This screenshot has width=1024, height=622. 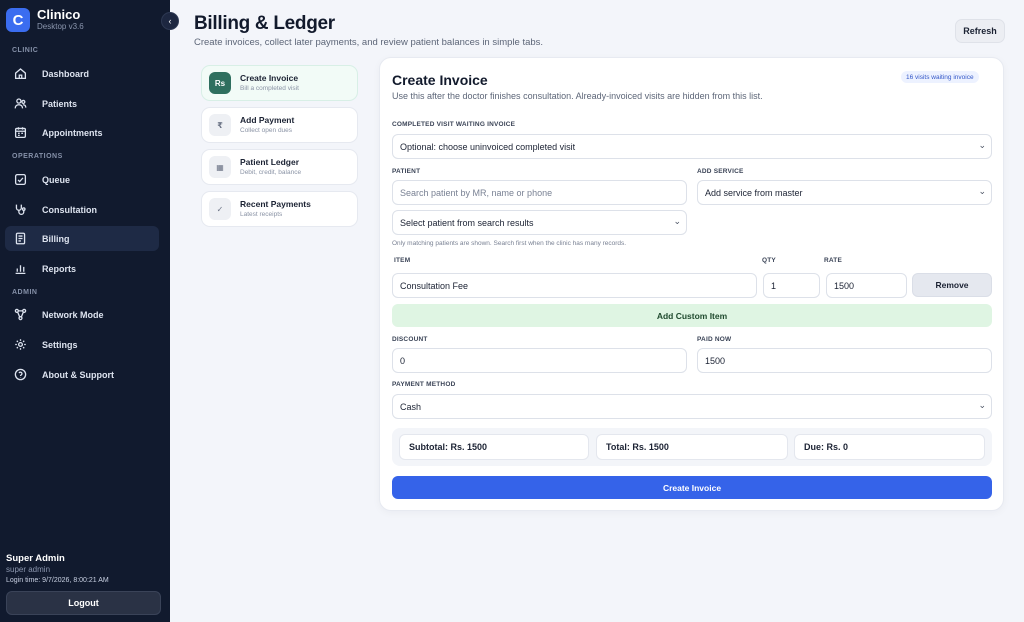 What do you see at coordinates (275, 204) in the screenshot?
I see `tab-title: Recent Payments` at bounding box center [275, 204].